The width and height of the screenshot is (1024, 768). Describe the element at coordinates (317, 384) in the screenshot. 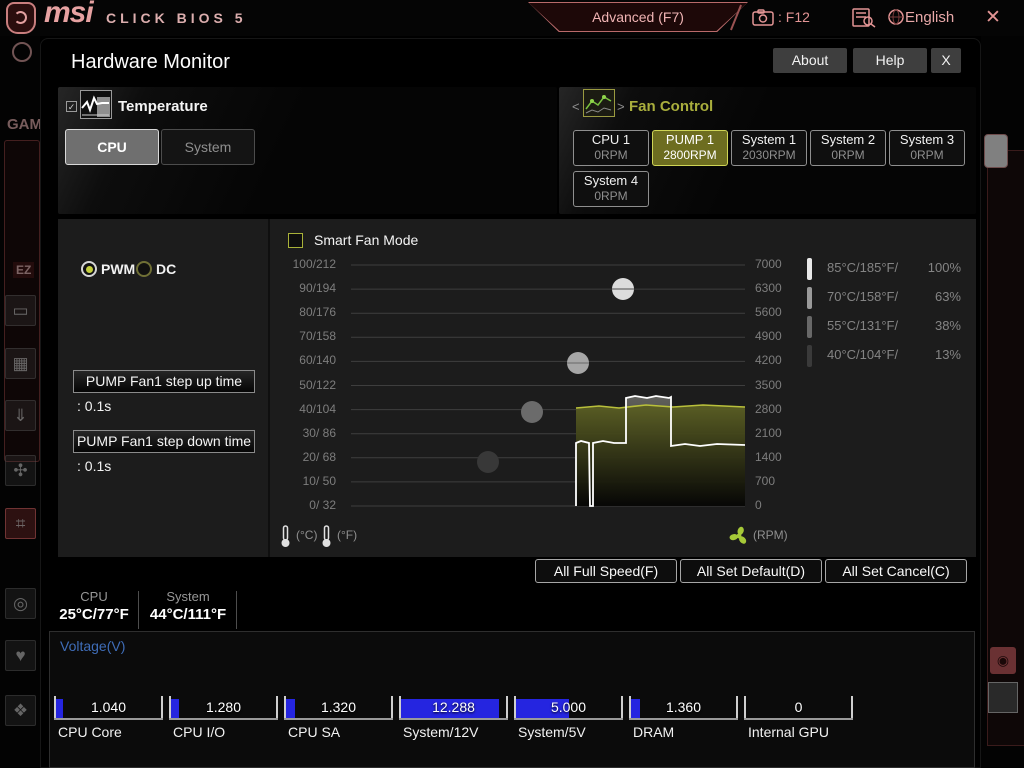

I see `temp-tick: 50/122` at that location.